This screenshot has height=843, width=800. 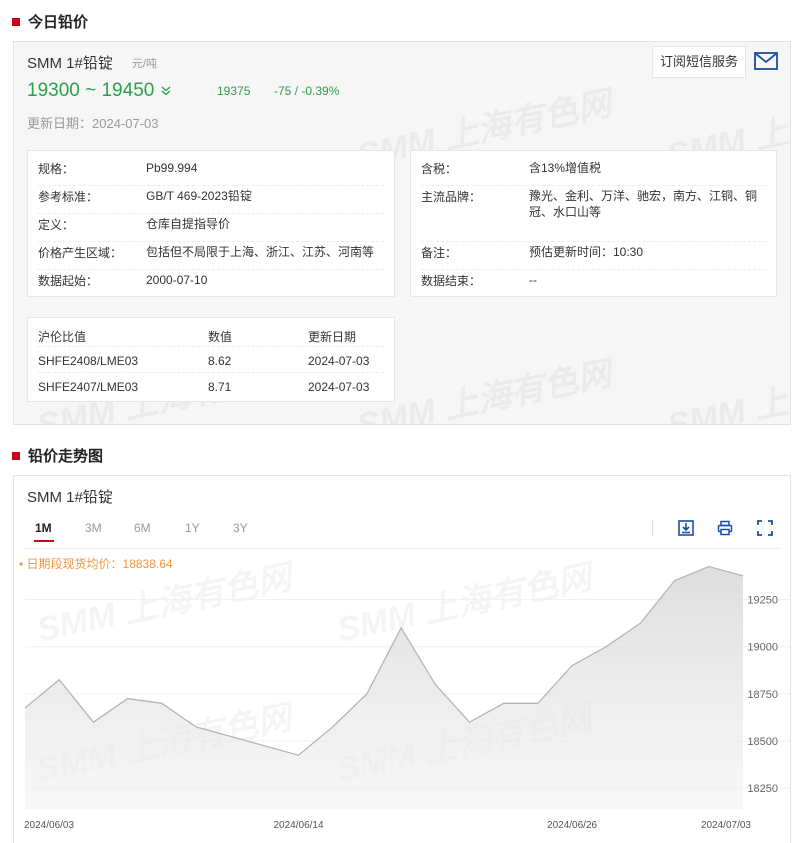 I want to click on product-name: SMM 1#铅锭, so click(x=70, y=63).